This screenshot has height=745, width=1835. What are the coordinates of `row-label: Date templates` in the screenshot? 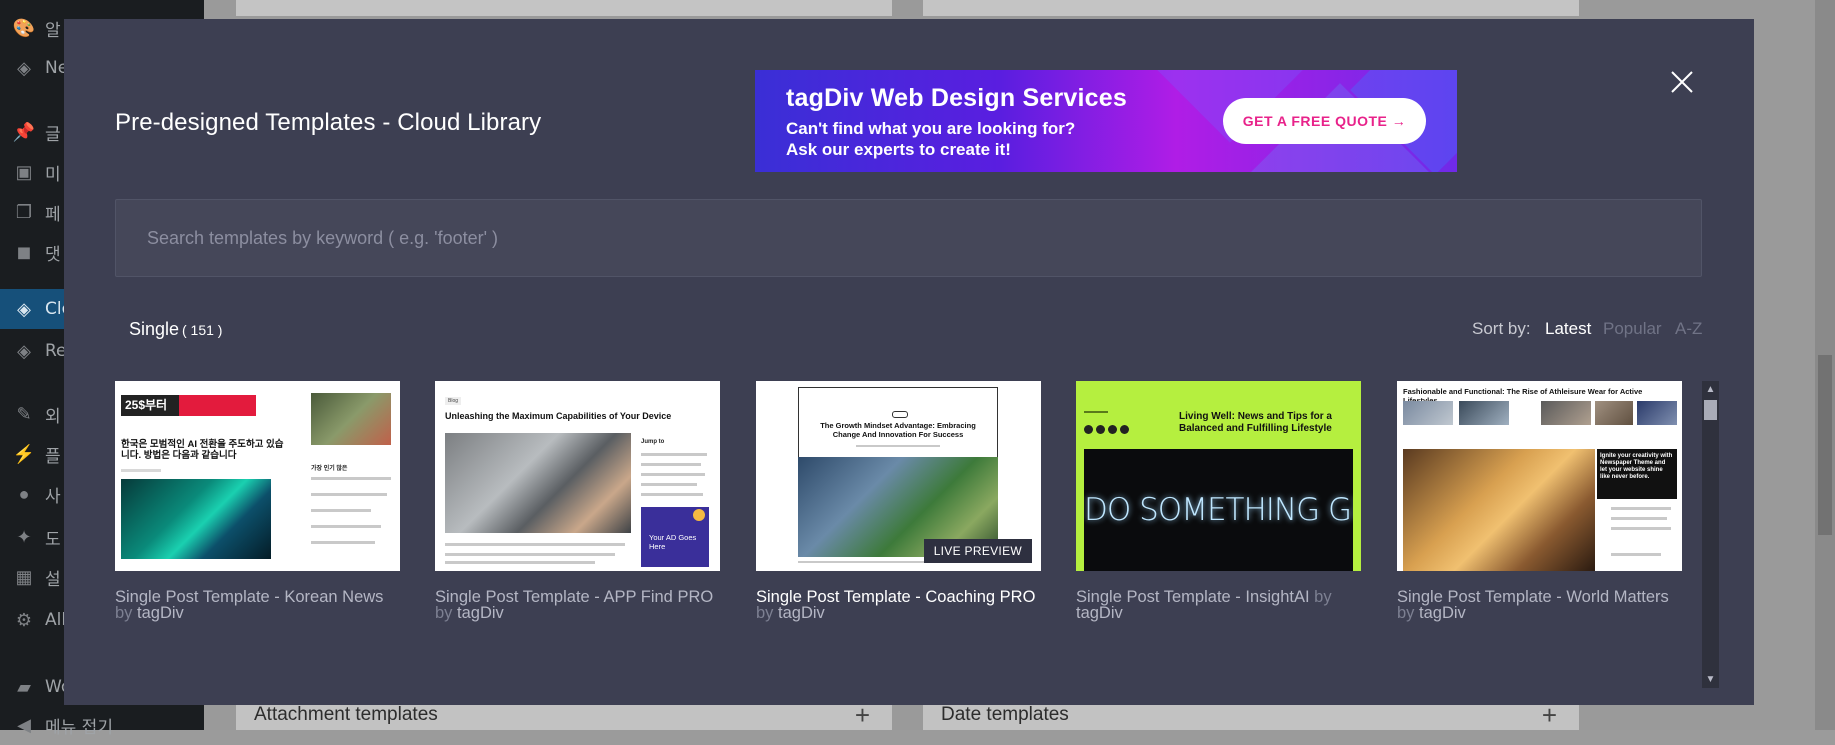 It's located at (1005, 714).